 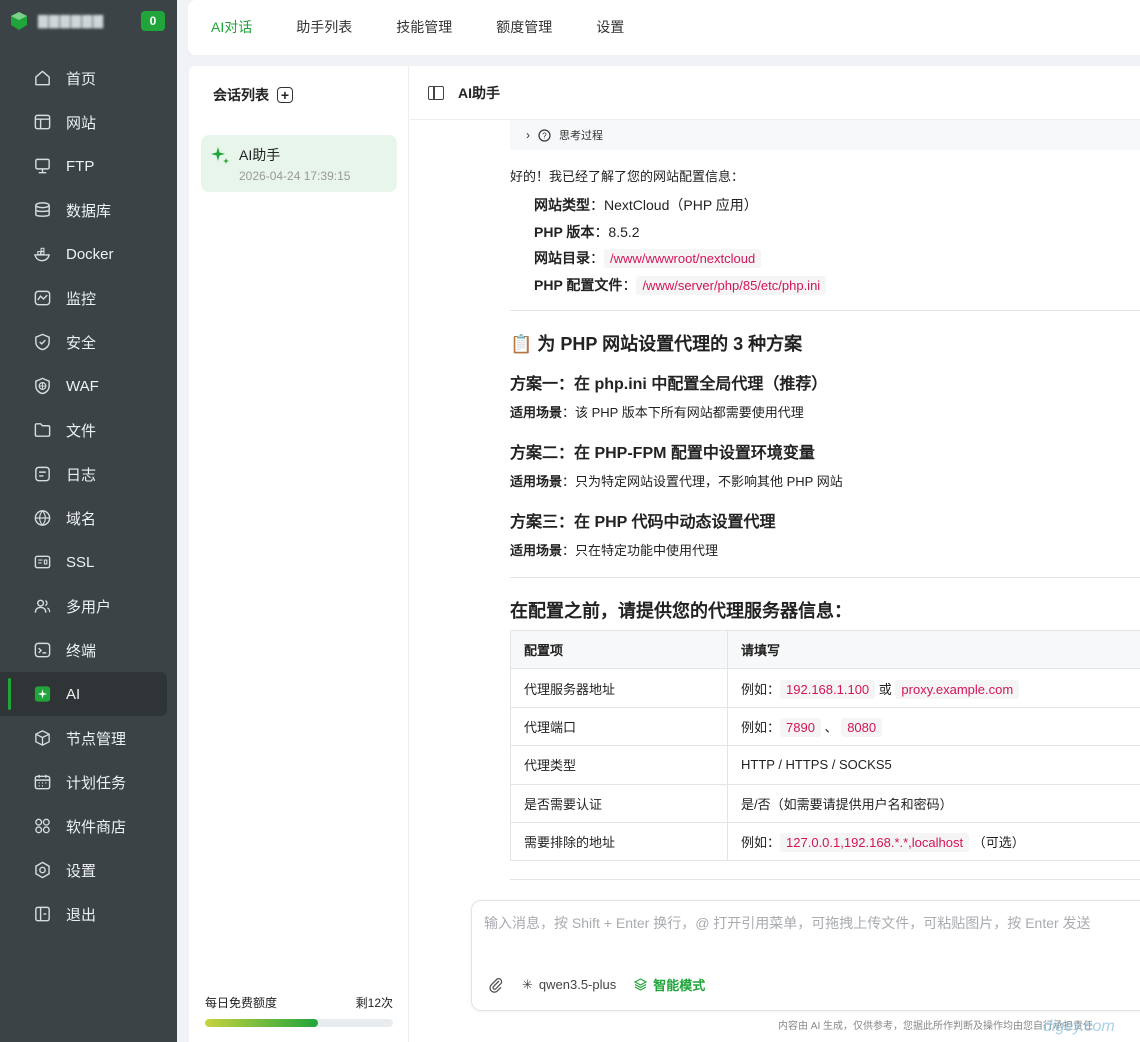 I want to click on mode-selector: 智能模式, so click(x=669, y=984).